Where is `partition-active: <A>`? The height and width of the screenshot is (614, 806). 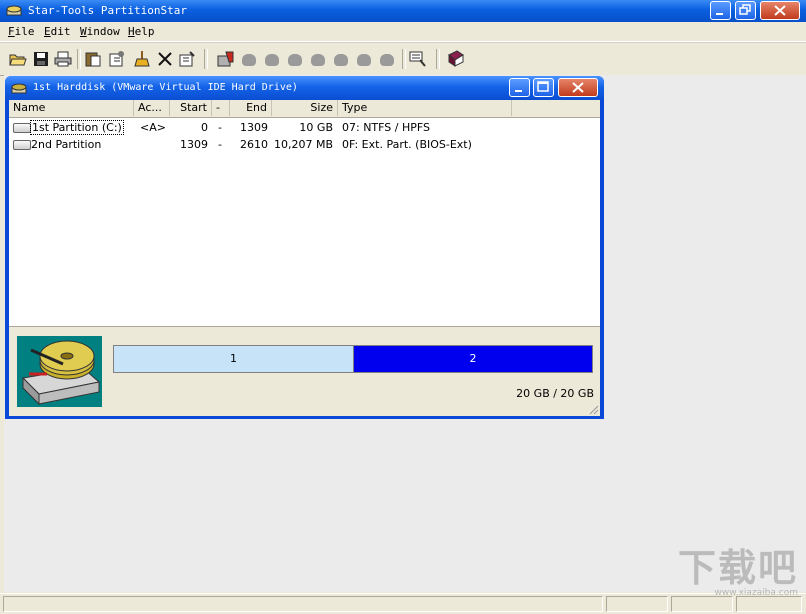
partition-active: <A> is located at coordinates (153, 127).